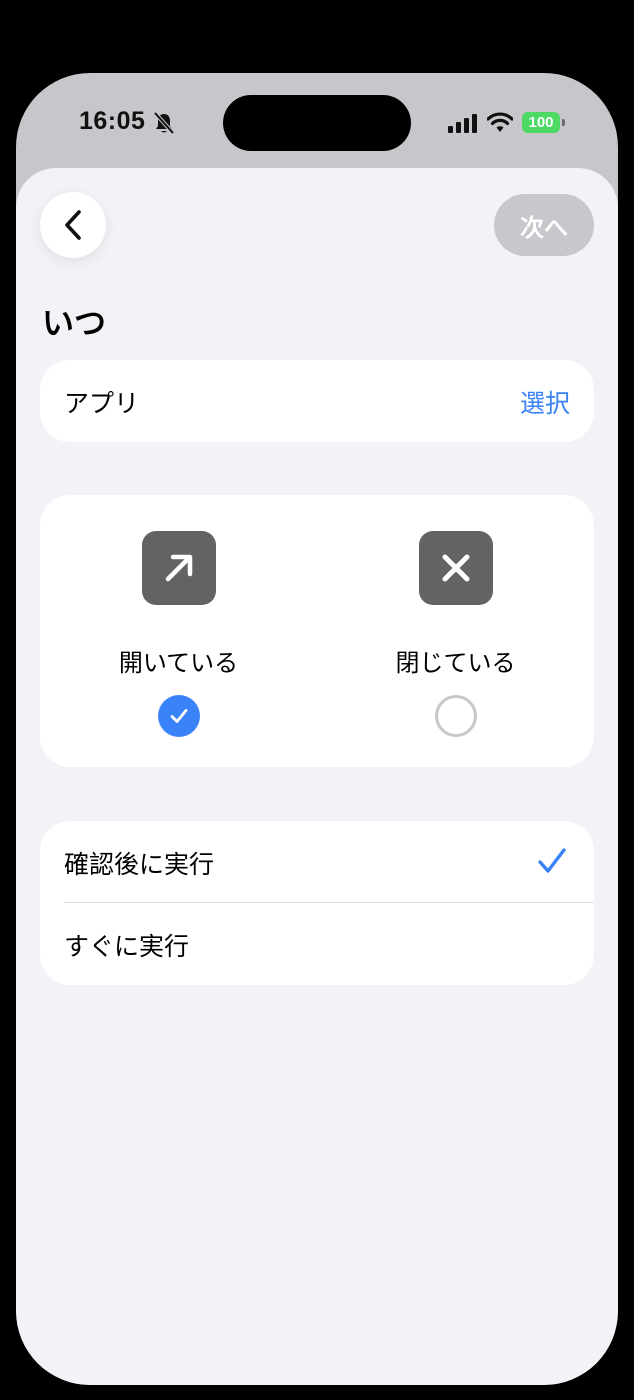 The image size is (634, 1400). What do you see at coordinates (178, 663) in the screenshot?
I see `state-label-open: 開いている` at bounding box center [178, 663].